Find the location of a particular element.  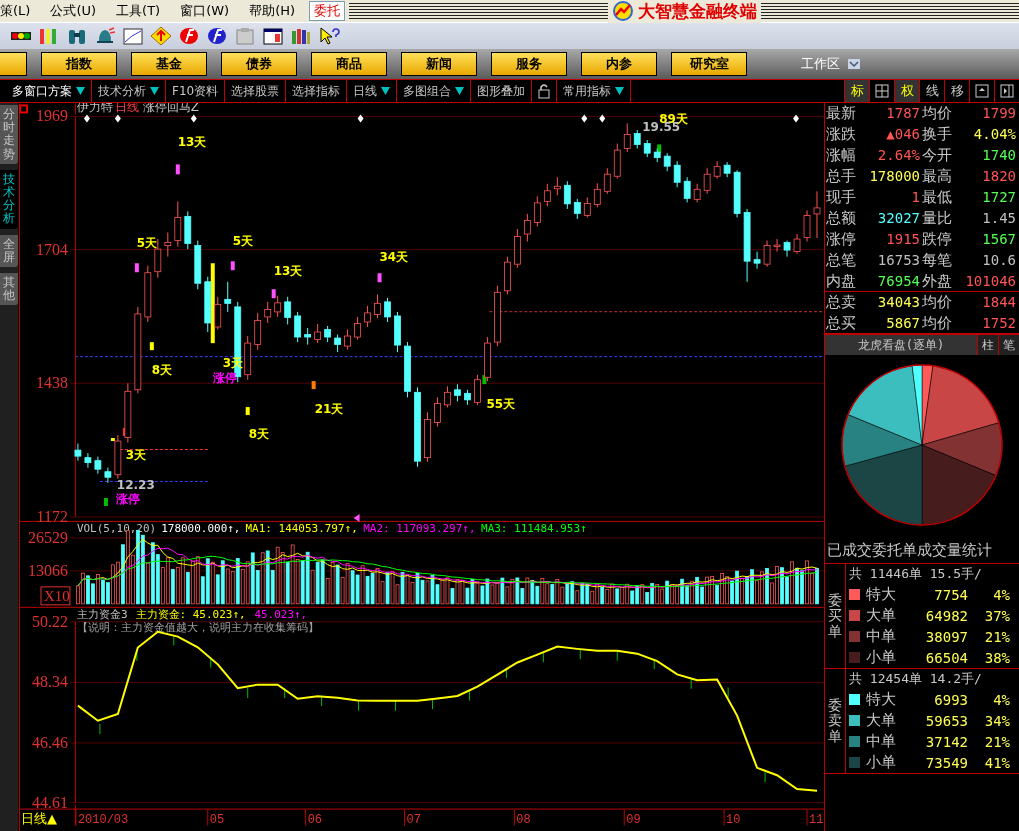

nav-button: 研究室 is located at coordinates (709, 64).